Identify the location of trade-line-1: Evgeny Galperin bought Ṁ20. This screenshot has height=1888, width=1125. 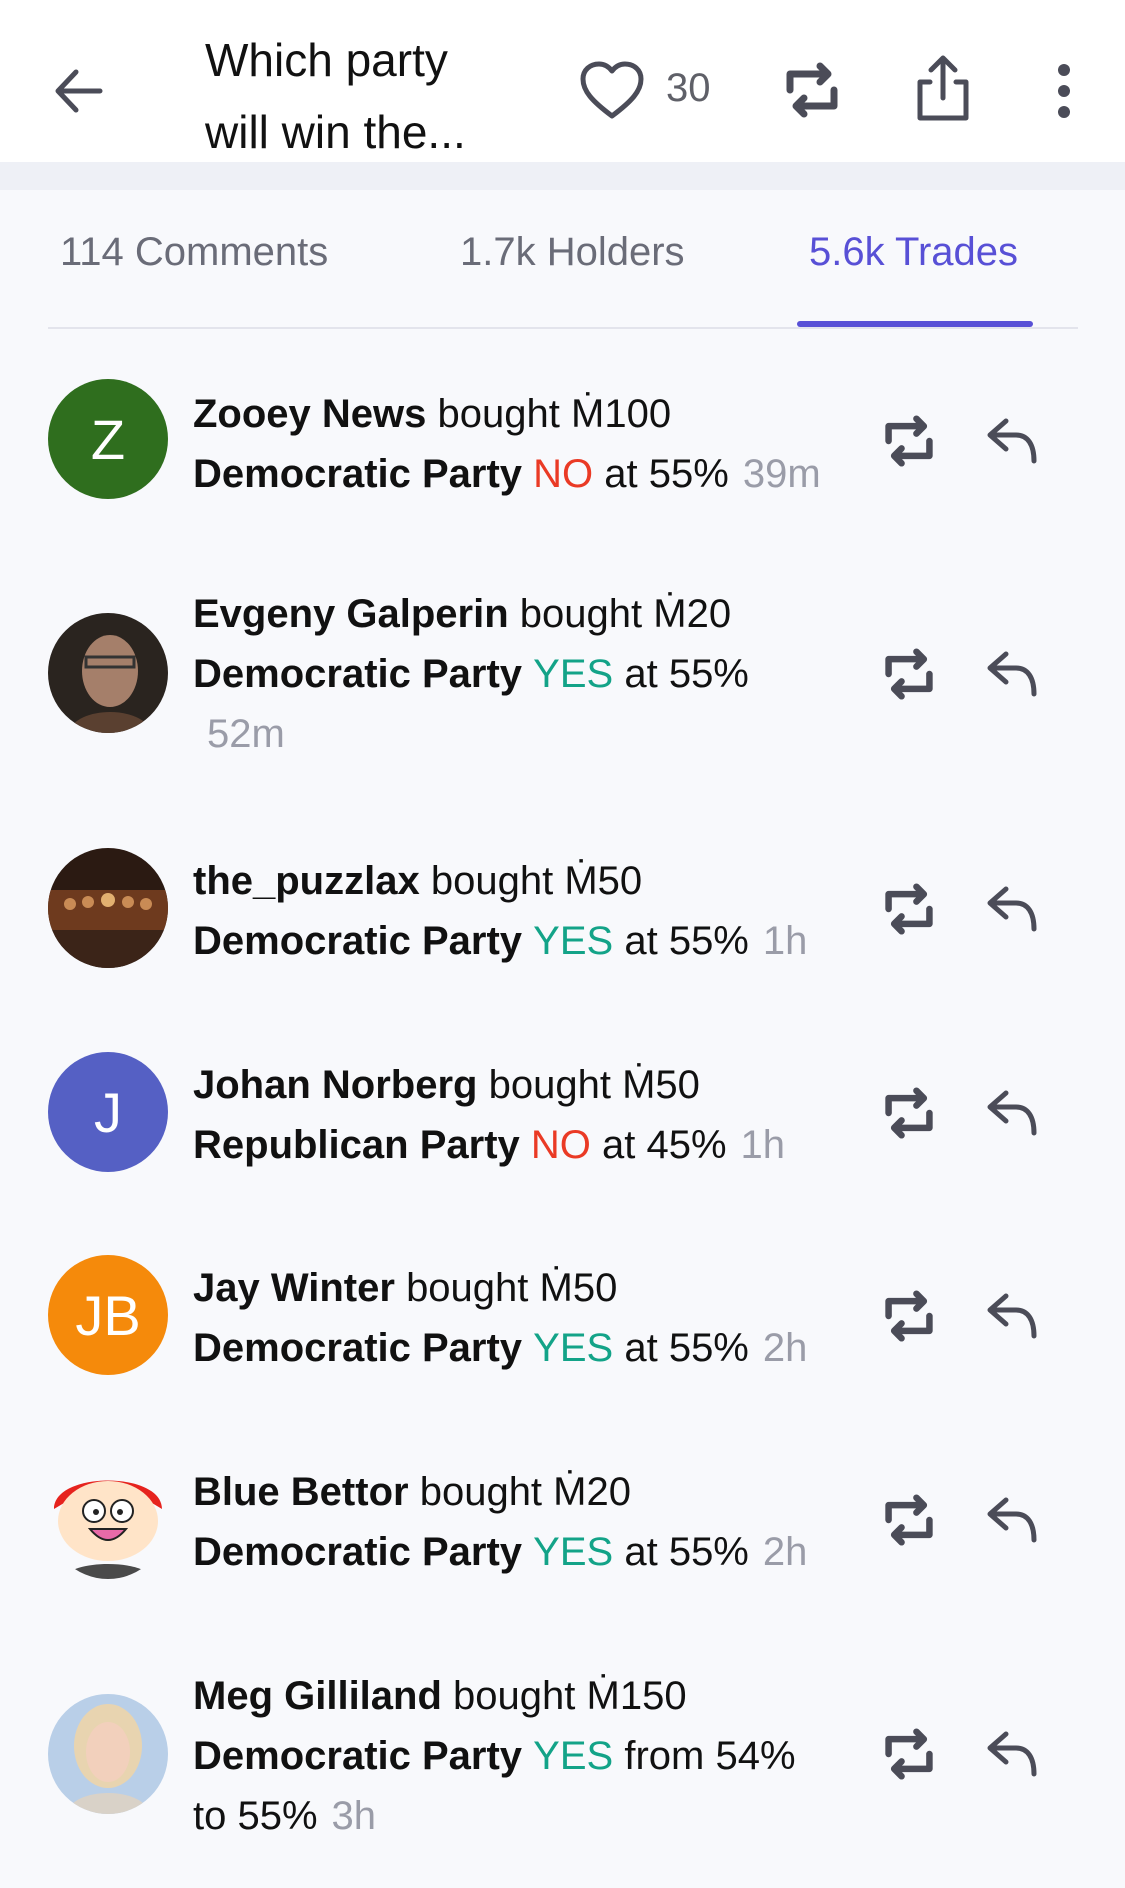
(525, 614).